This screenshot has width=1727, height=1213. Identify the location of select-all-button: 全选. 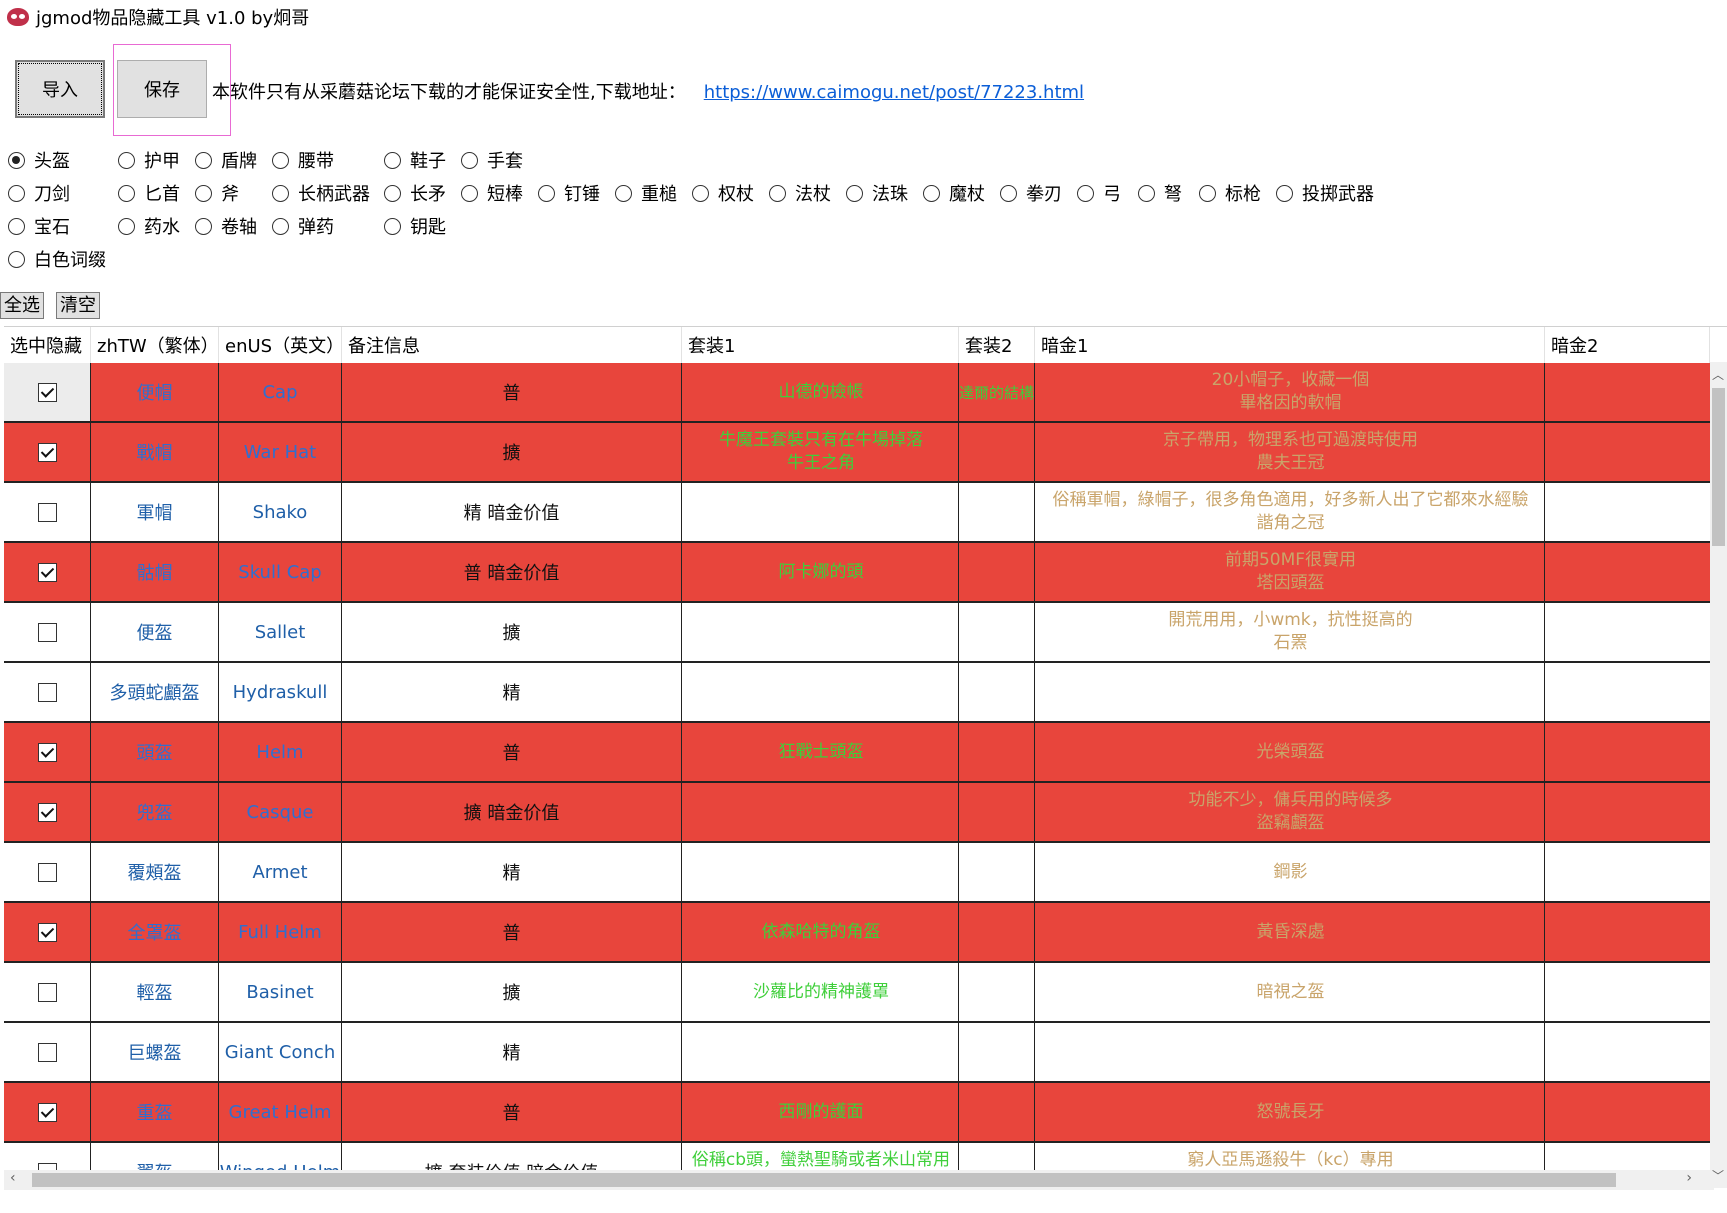
(22, 305).